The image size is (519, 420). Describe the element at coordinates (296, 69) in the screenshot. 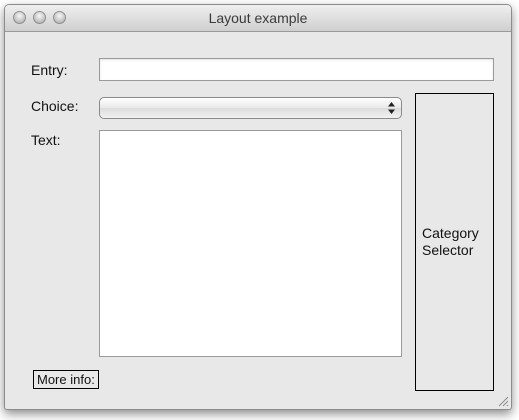

I see `entry-field` at that location.